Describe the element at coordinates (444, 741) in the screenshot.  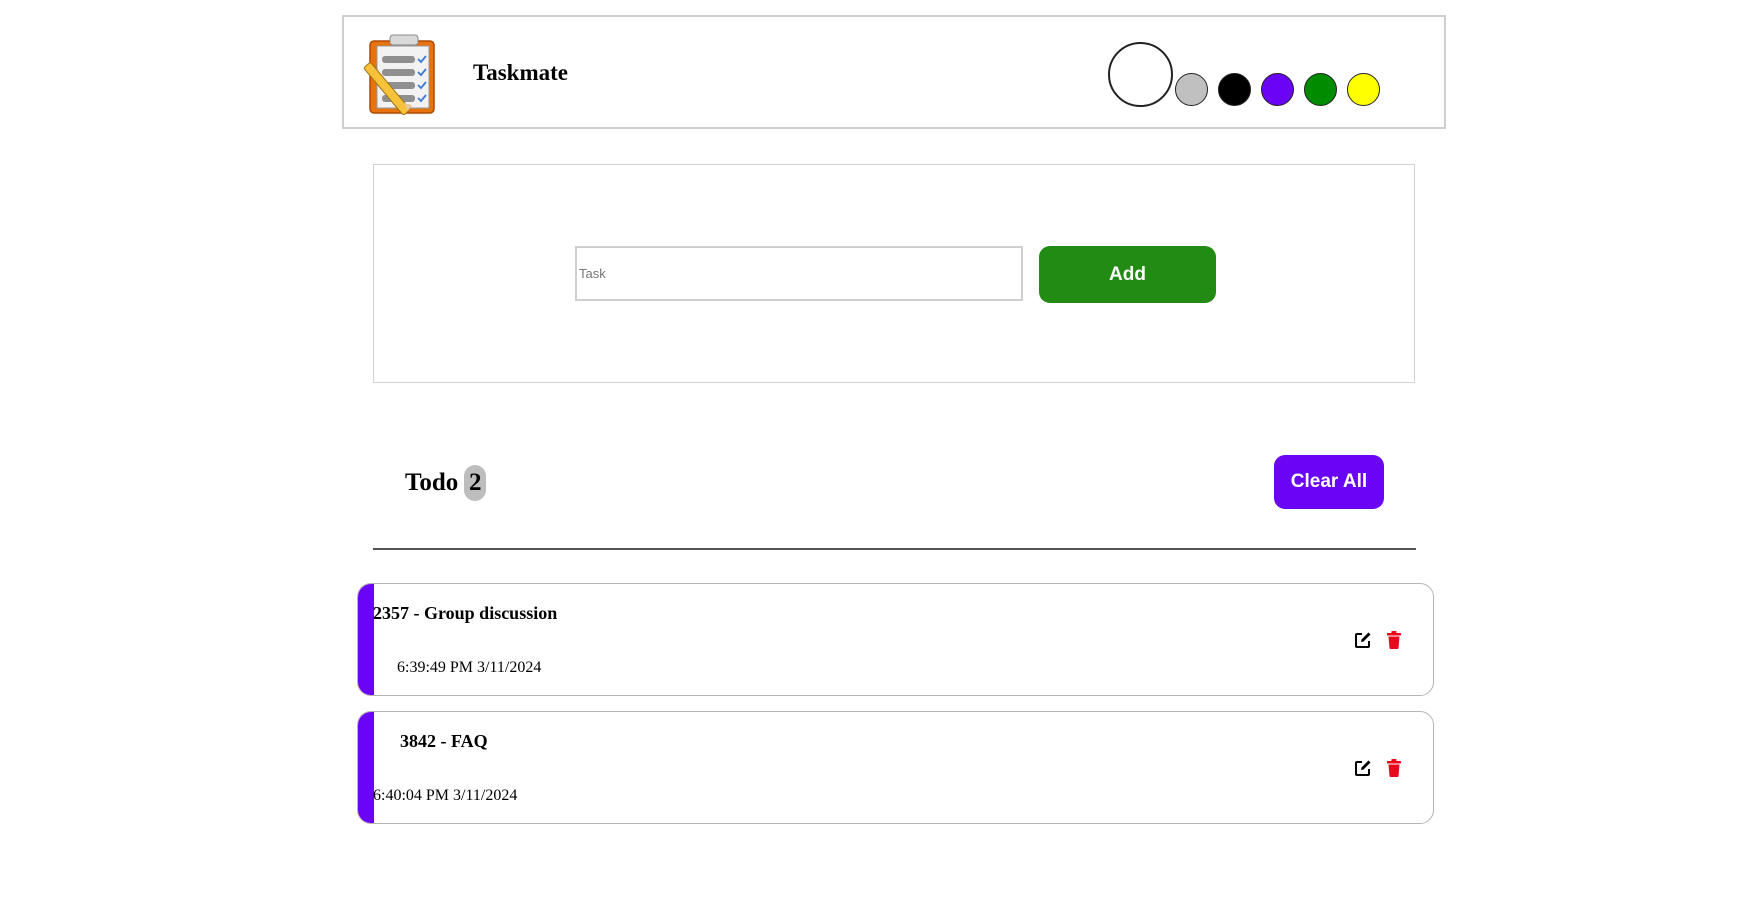
I see `task-title: 3842 - FAQ` at that location.